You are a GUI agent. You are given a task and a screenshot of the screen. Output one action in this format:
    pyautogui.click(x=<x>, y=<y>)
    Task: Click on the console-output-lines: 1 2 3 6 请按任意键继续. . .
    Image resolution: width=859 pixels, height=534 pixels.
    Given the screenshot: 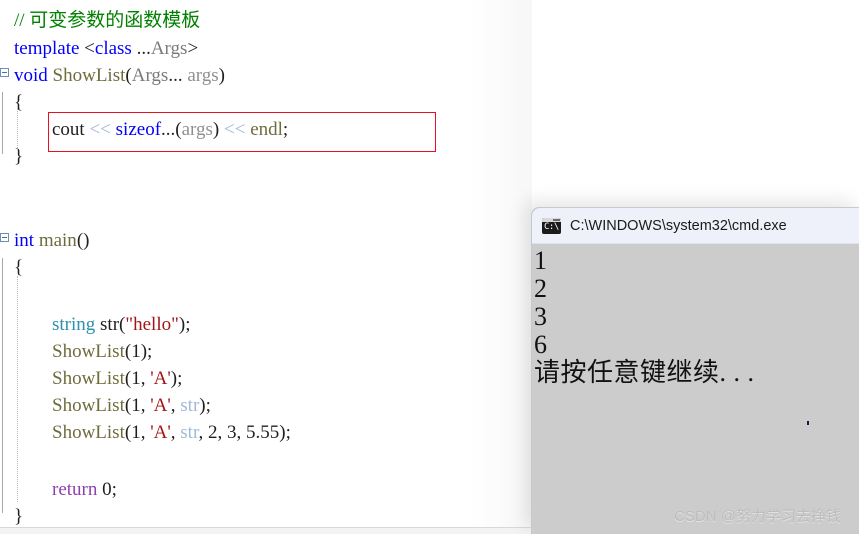 What is the action you would take?
    pyautogui.click(x=696, y=317)
    